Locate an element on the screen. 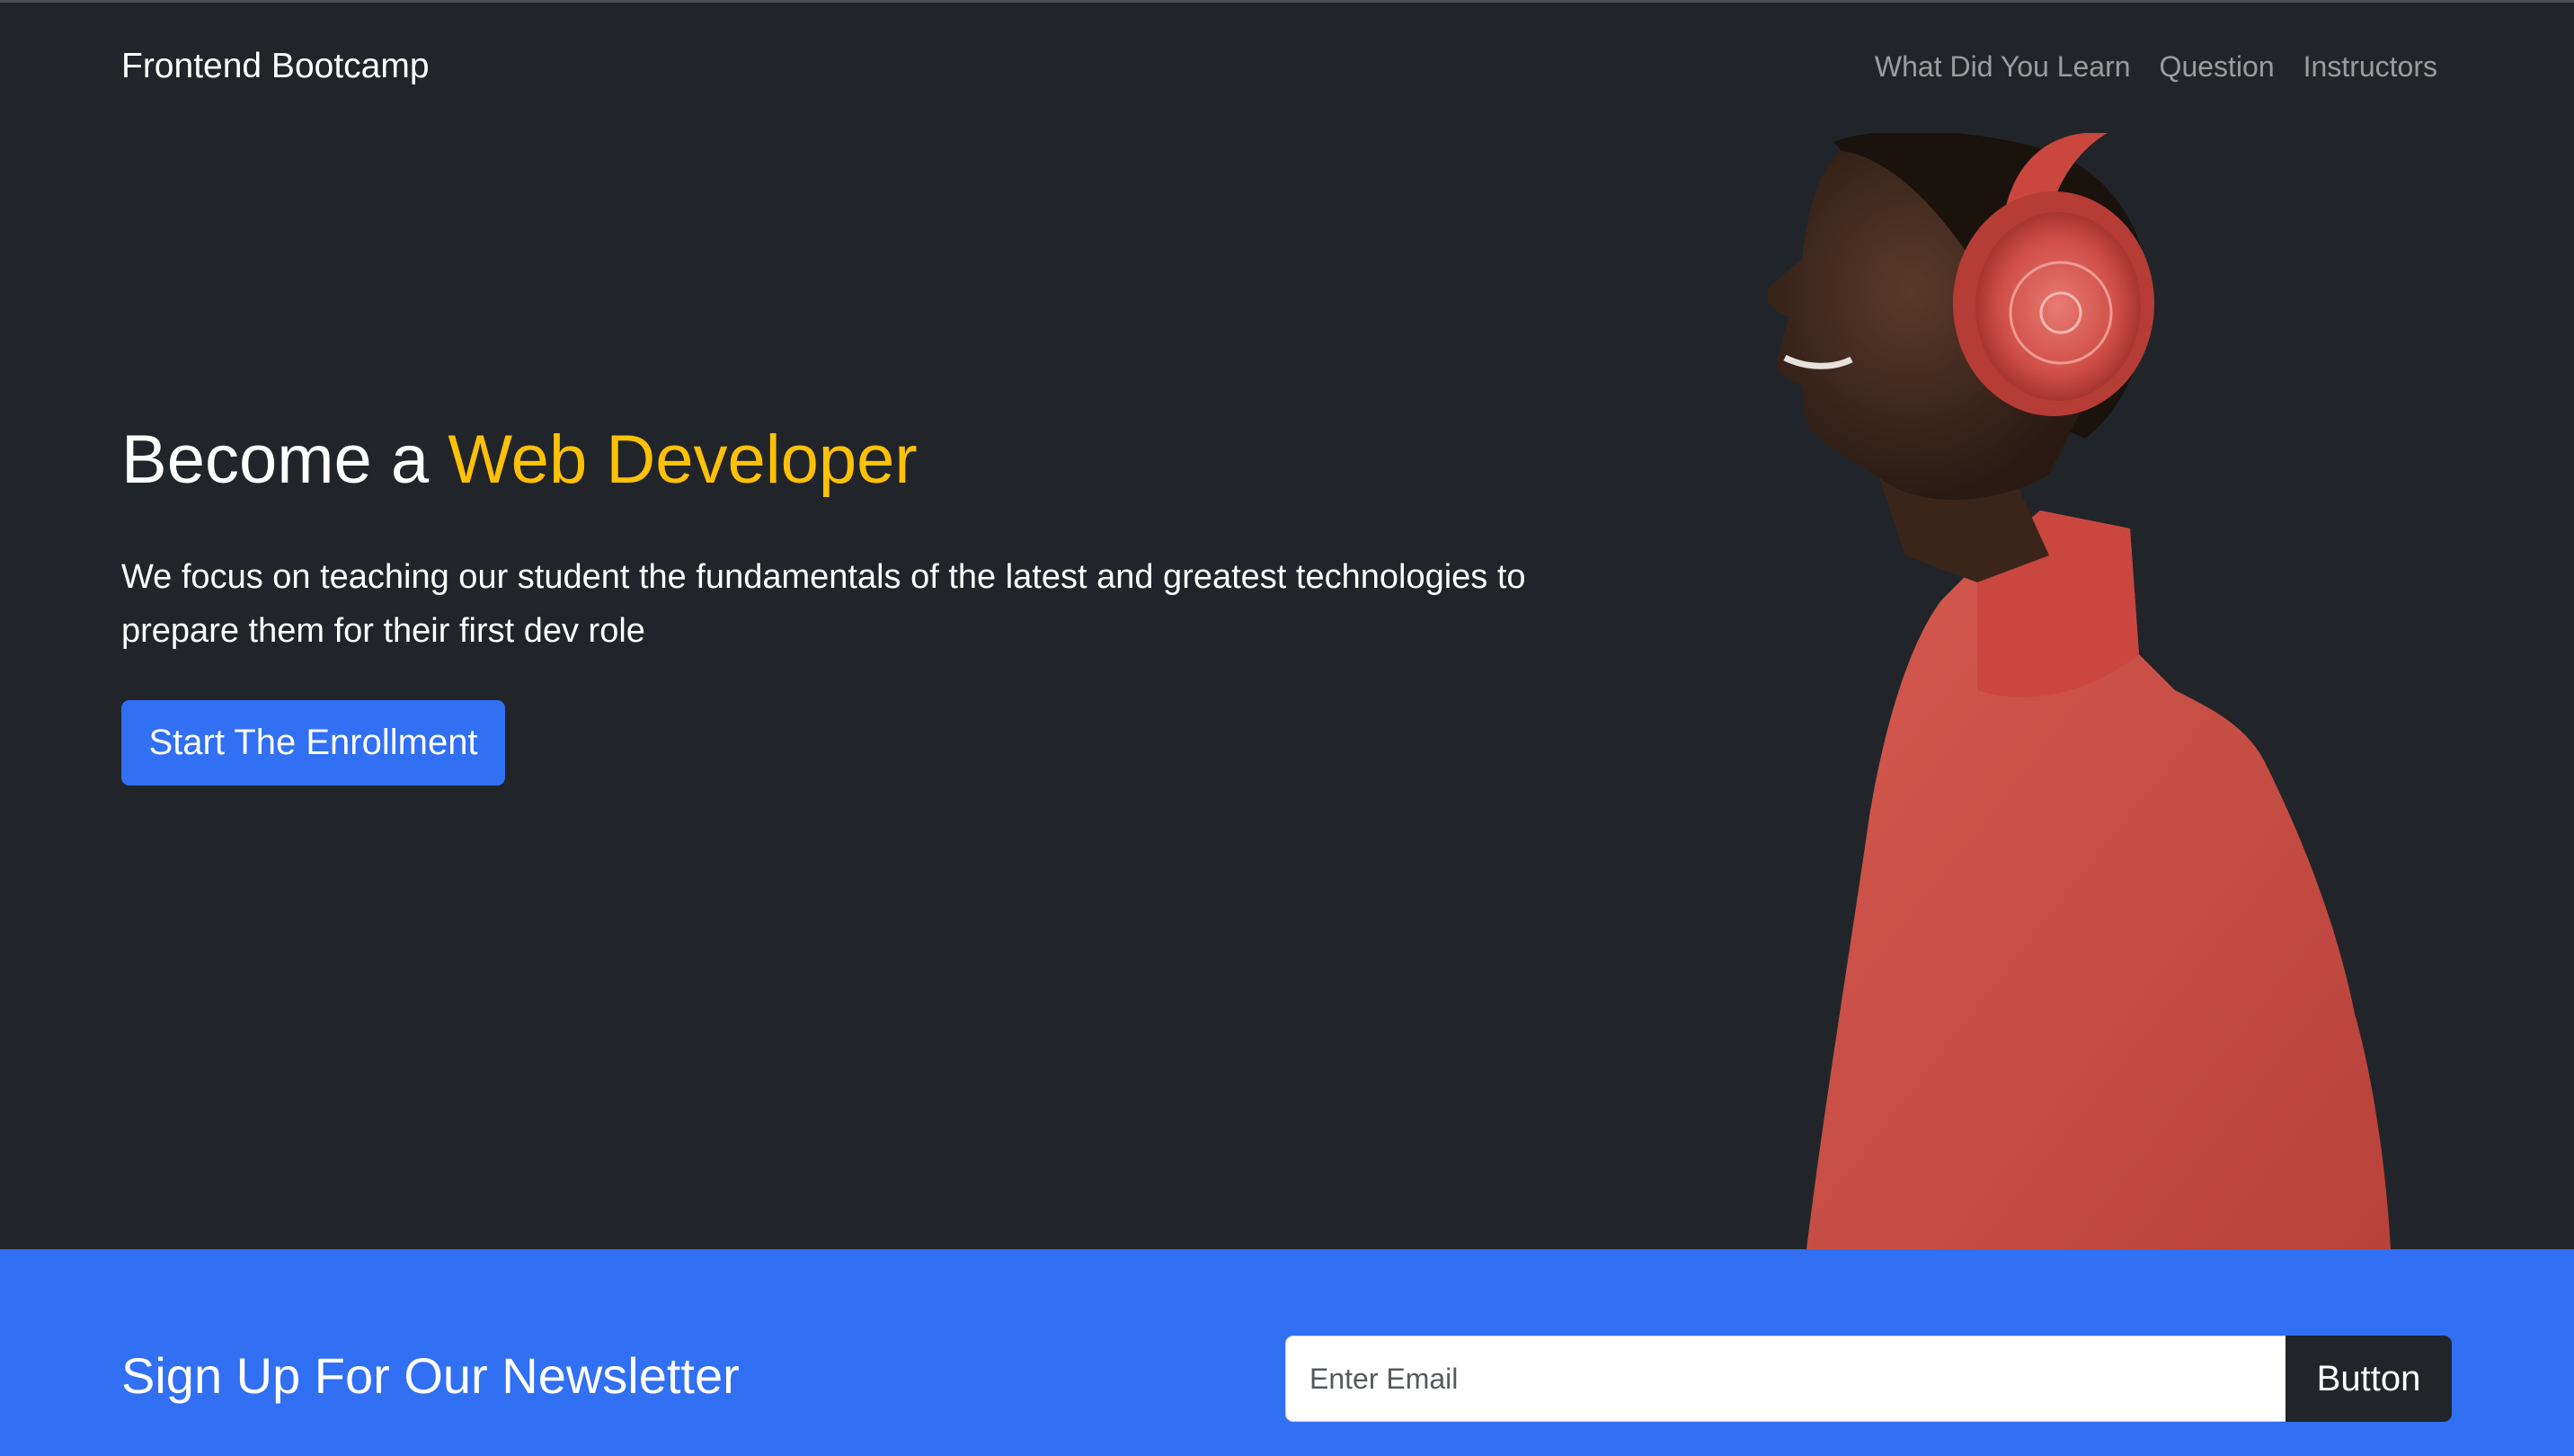 The image size is (2574, 1456). hero-title-prefix: Become a is located at coordinates (284, 460).